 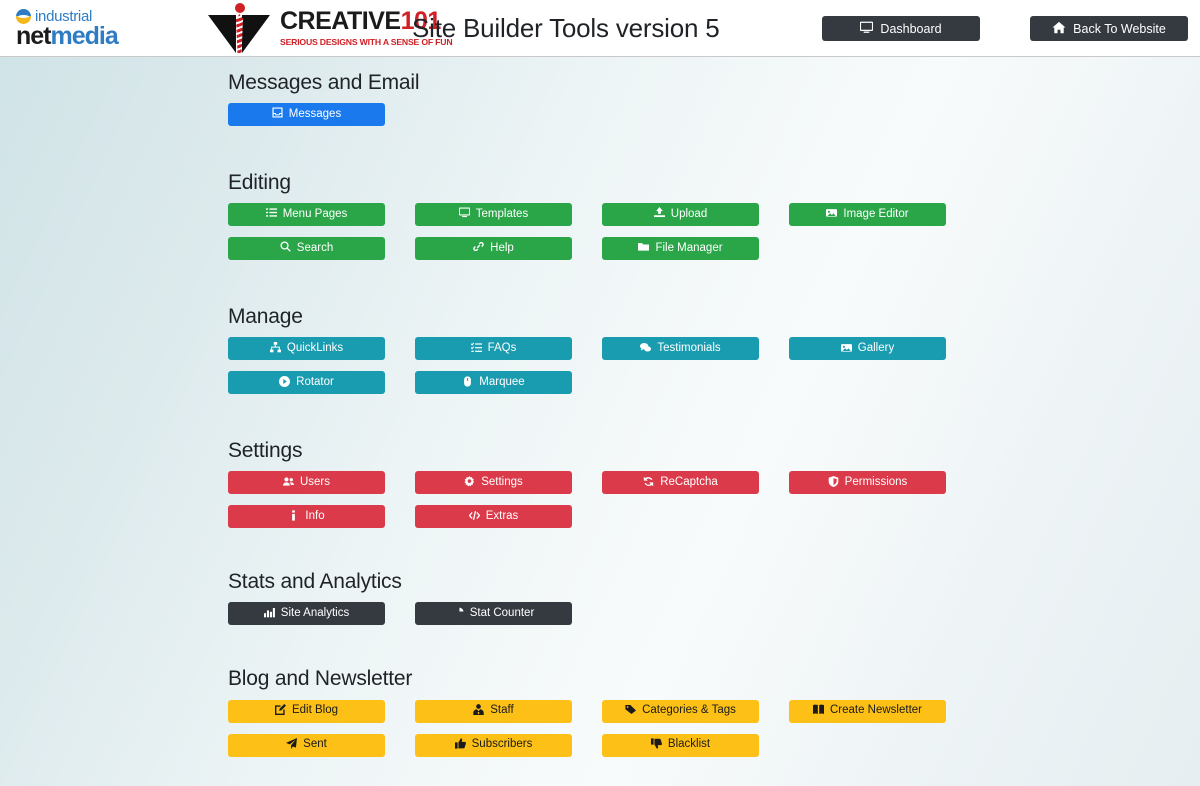 I want to click on tool-button-info: Info, so click(x=306, y=517).